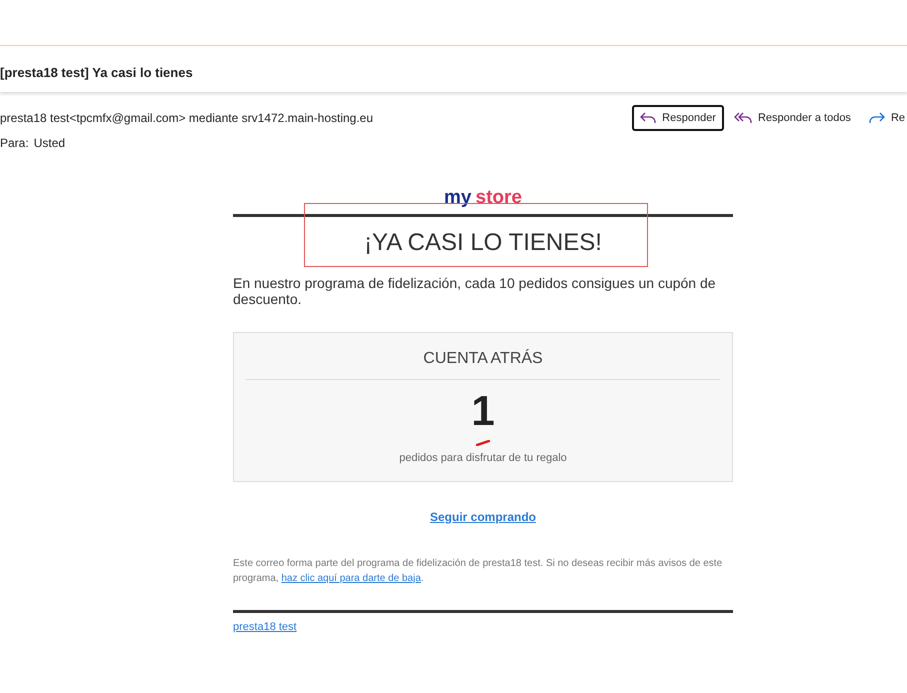 This screenshot has height=693, width=907. Describe the element at coordinates (483, 358) in the screenshot. I see `countdown-title: CUENTA ATRÁS` at that location.